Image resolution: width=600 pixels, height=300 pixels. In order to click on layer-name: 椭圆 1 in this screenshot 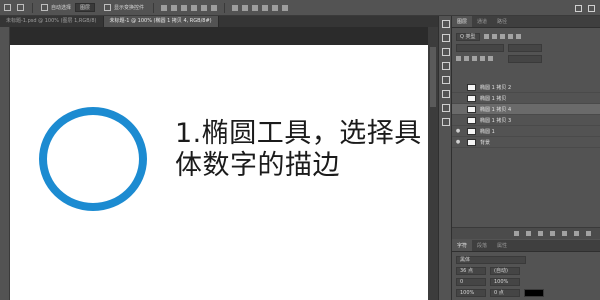, I will do `click(487, 131)`.